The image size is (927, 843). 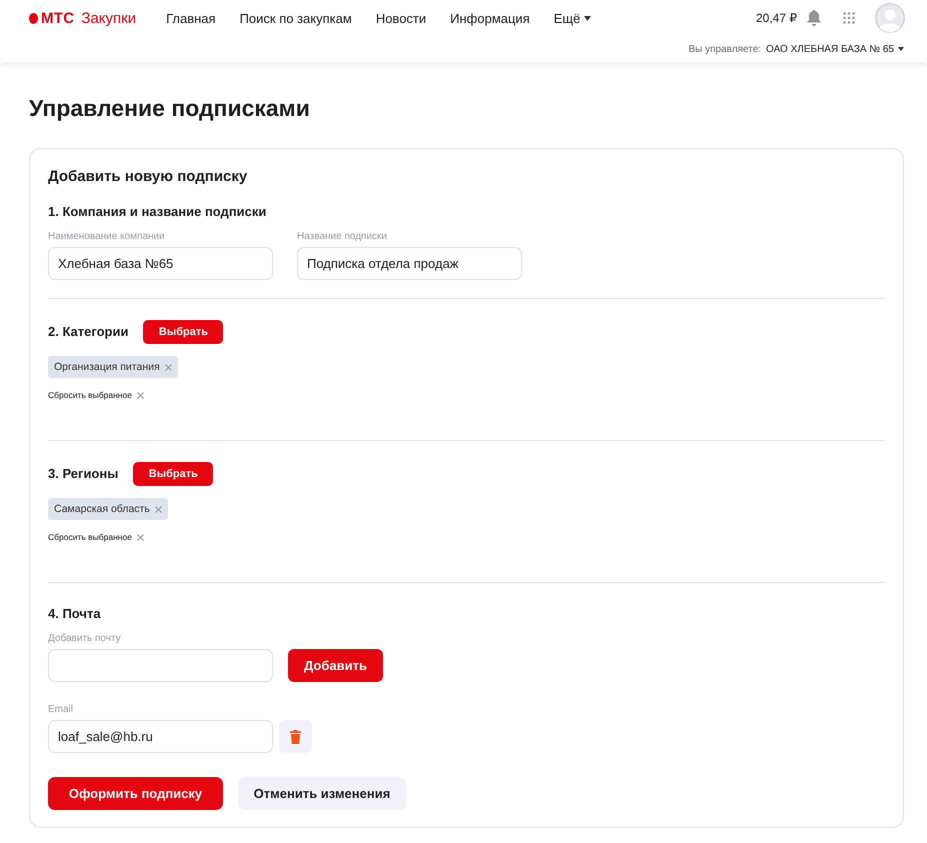 I want to click on cancel-button: Отменить изменения, so click(x=322, y=793).